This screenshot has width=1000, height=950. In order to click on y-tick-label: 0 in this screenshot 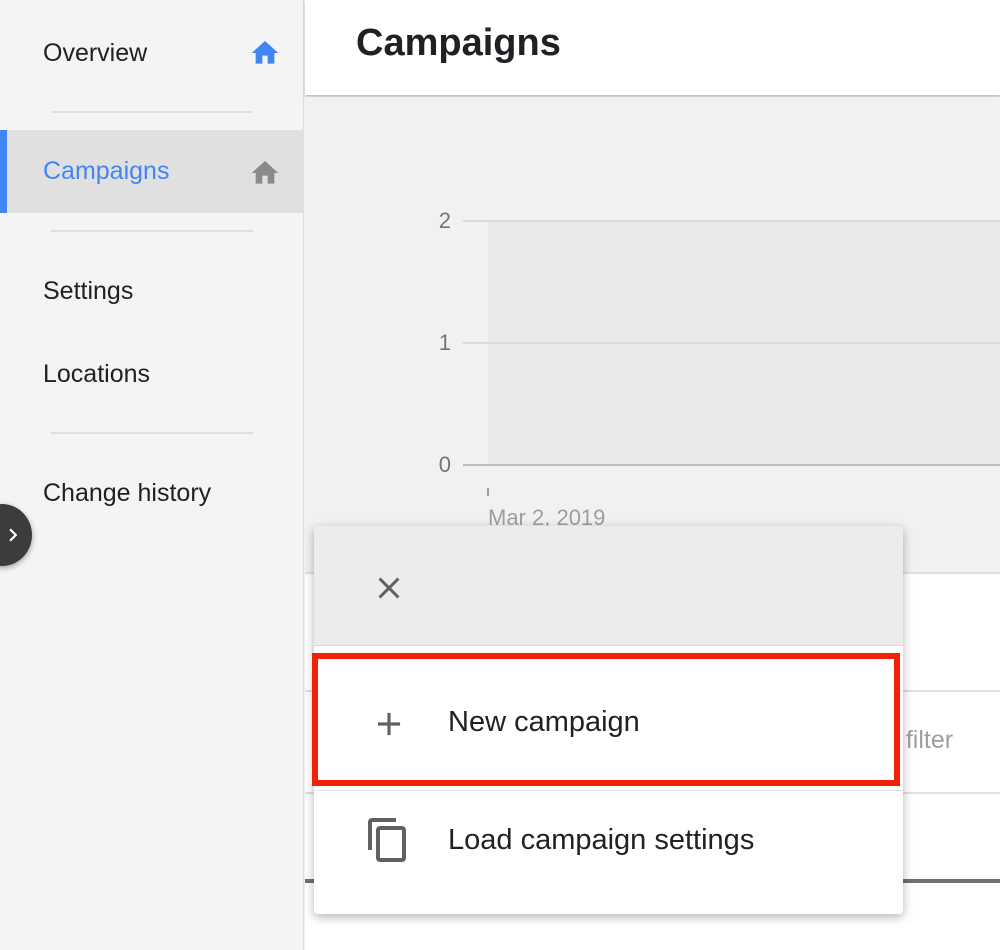, I will do `click(444, 464)`.